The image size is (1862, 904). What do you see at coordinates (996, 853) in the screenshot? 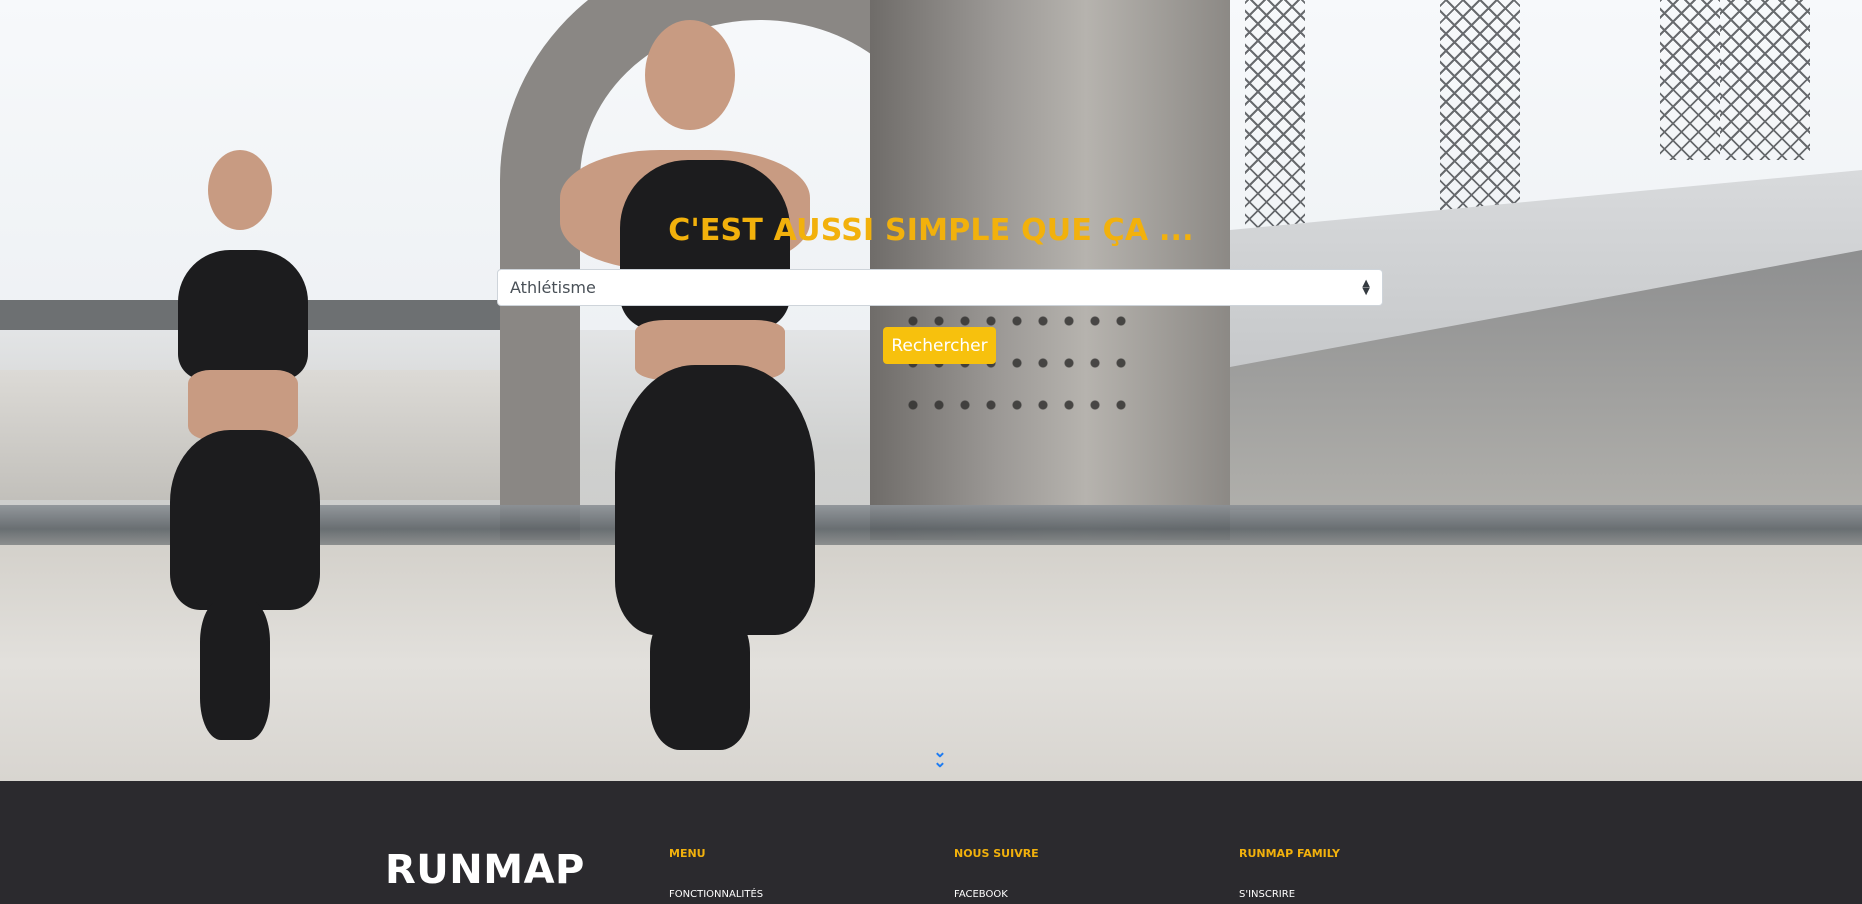
I see `footer-column-title: NOUS SUIVRE` at bounding box center [996, 853].